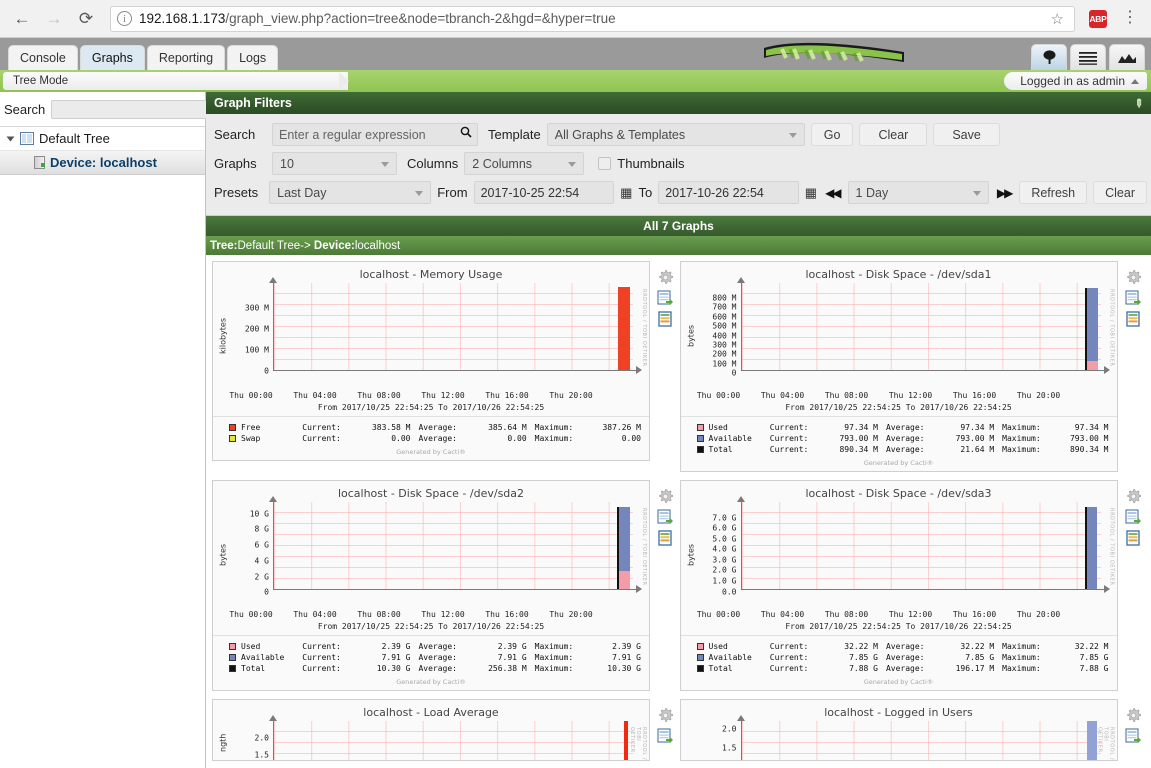  I want to click on template-select: All Graphs & Templates, so click(675, 134).